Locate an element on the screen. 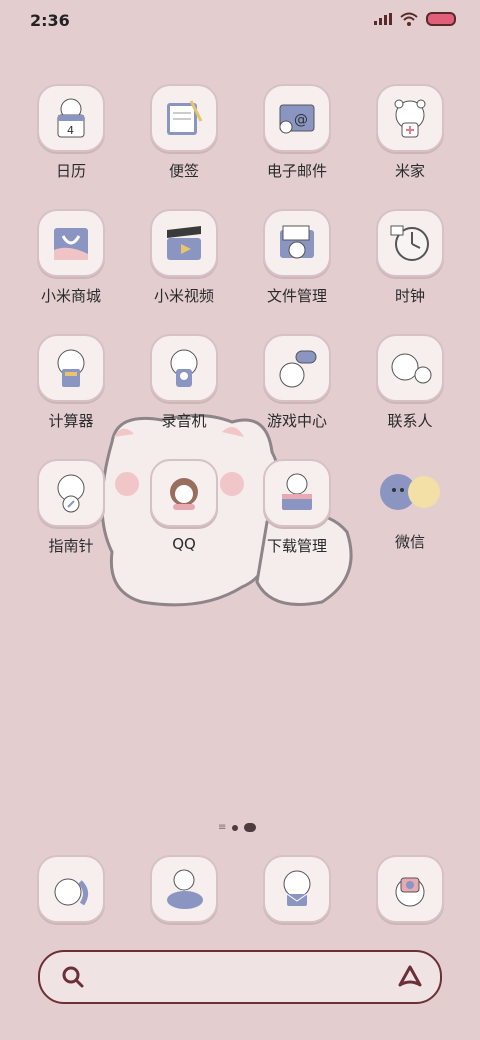 The height and width of the screenshot is (1040, 480). app-files: 文件管理 is located at coordinates (297, 257).